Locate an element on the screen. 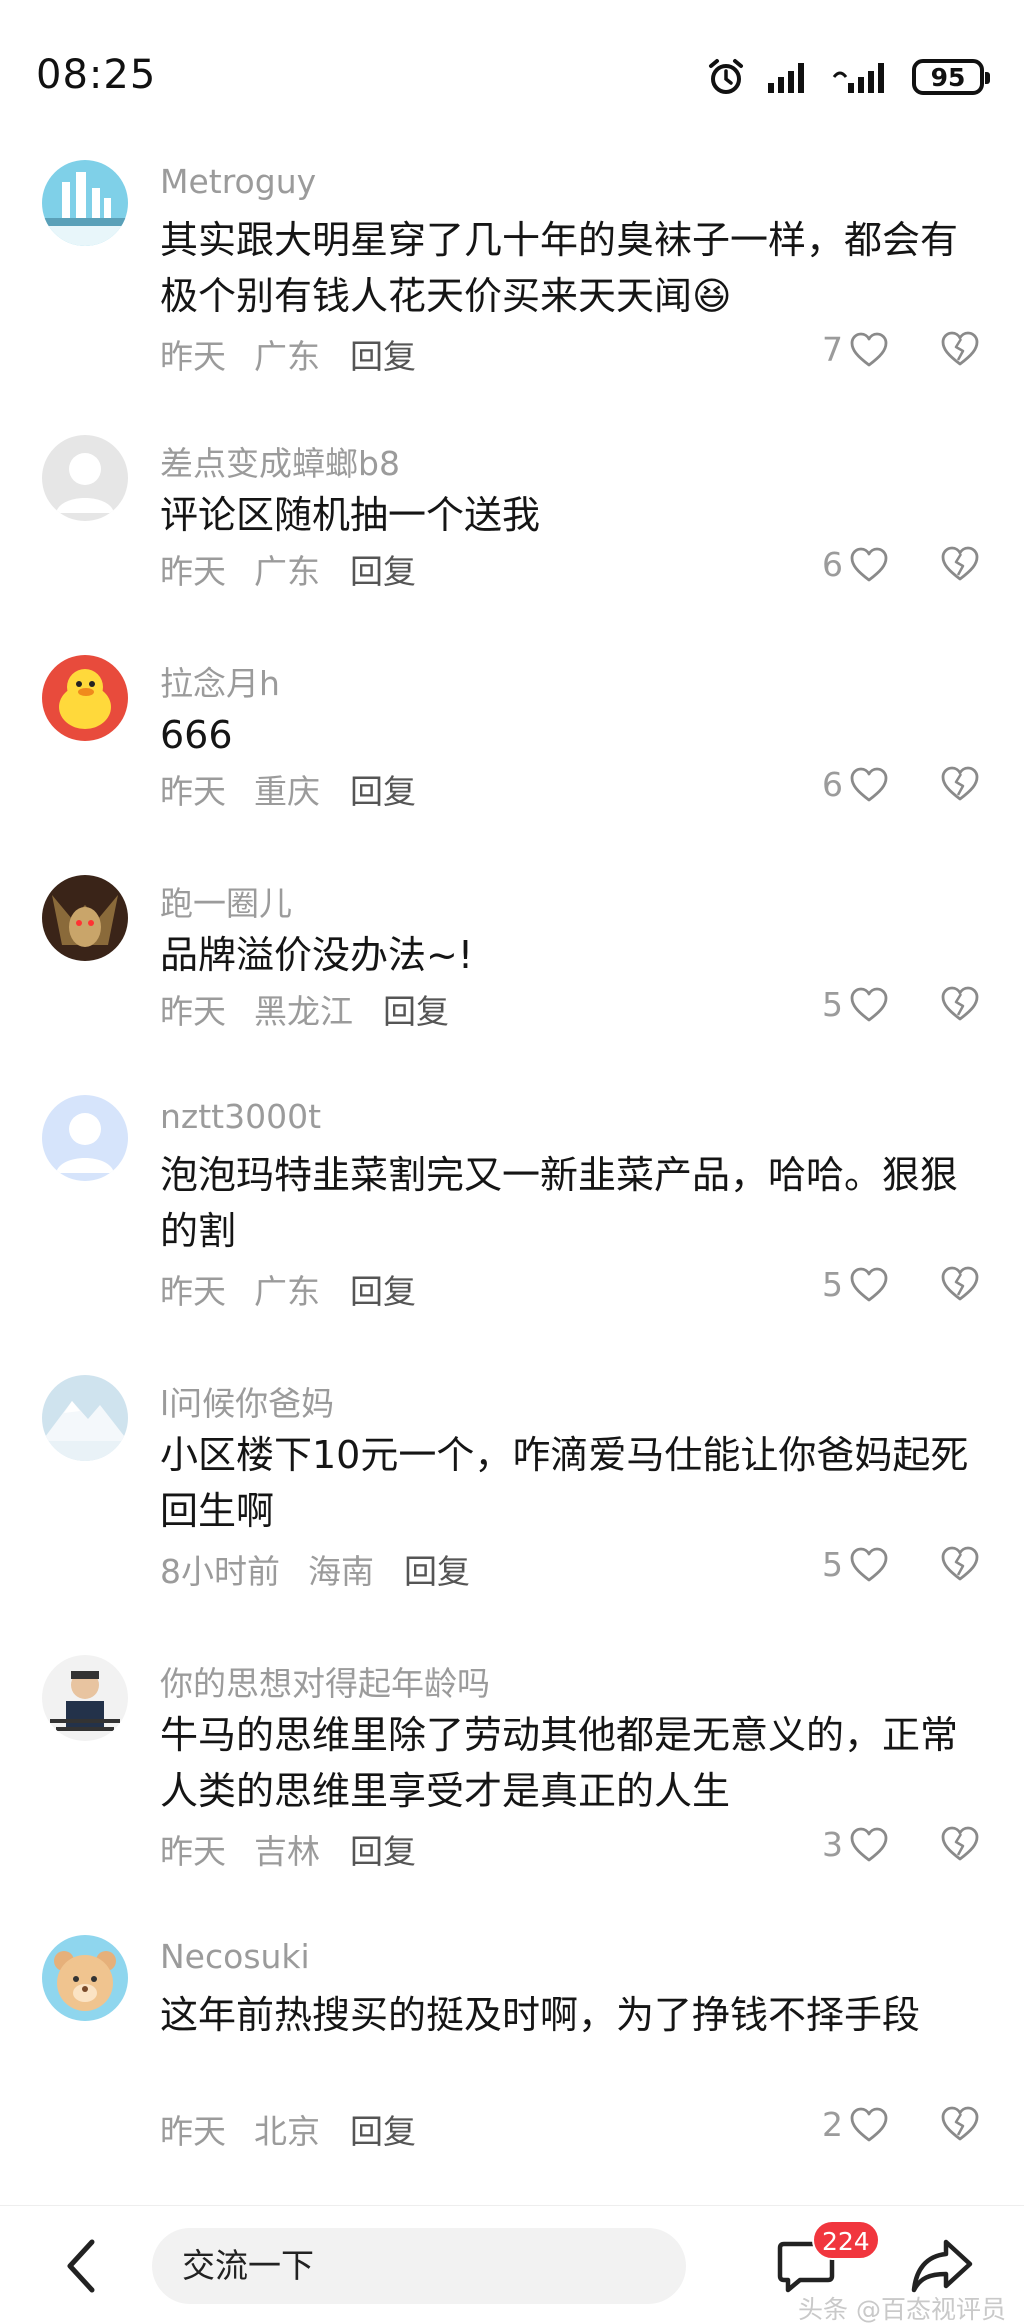  like-count: 7 is located at coordinates (832, 349).